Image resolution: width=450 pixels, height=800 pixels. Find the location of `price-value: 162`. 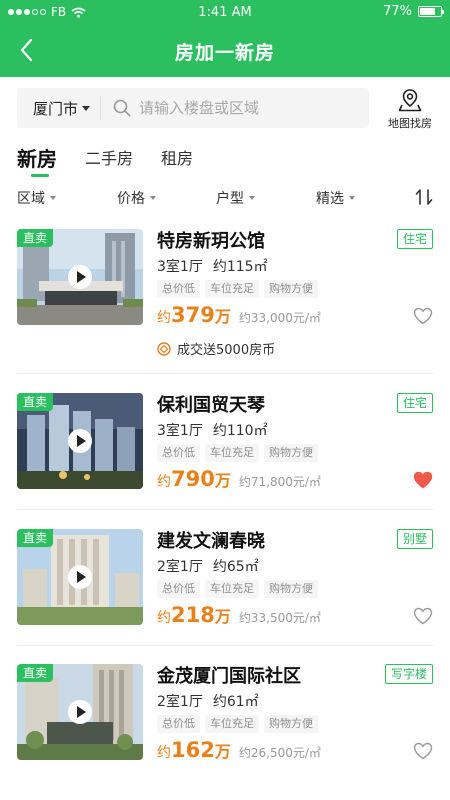

price-value: 162 is located at coordinates (193, 750).